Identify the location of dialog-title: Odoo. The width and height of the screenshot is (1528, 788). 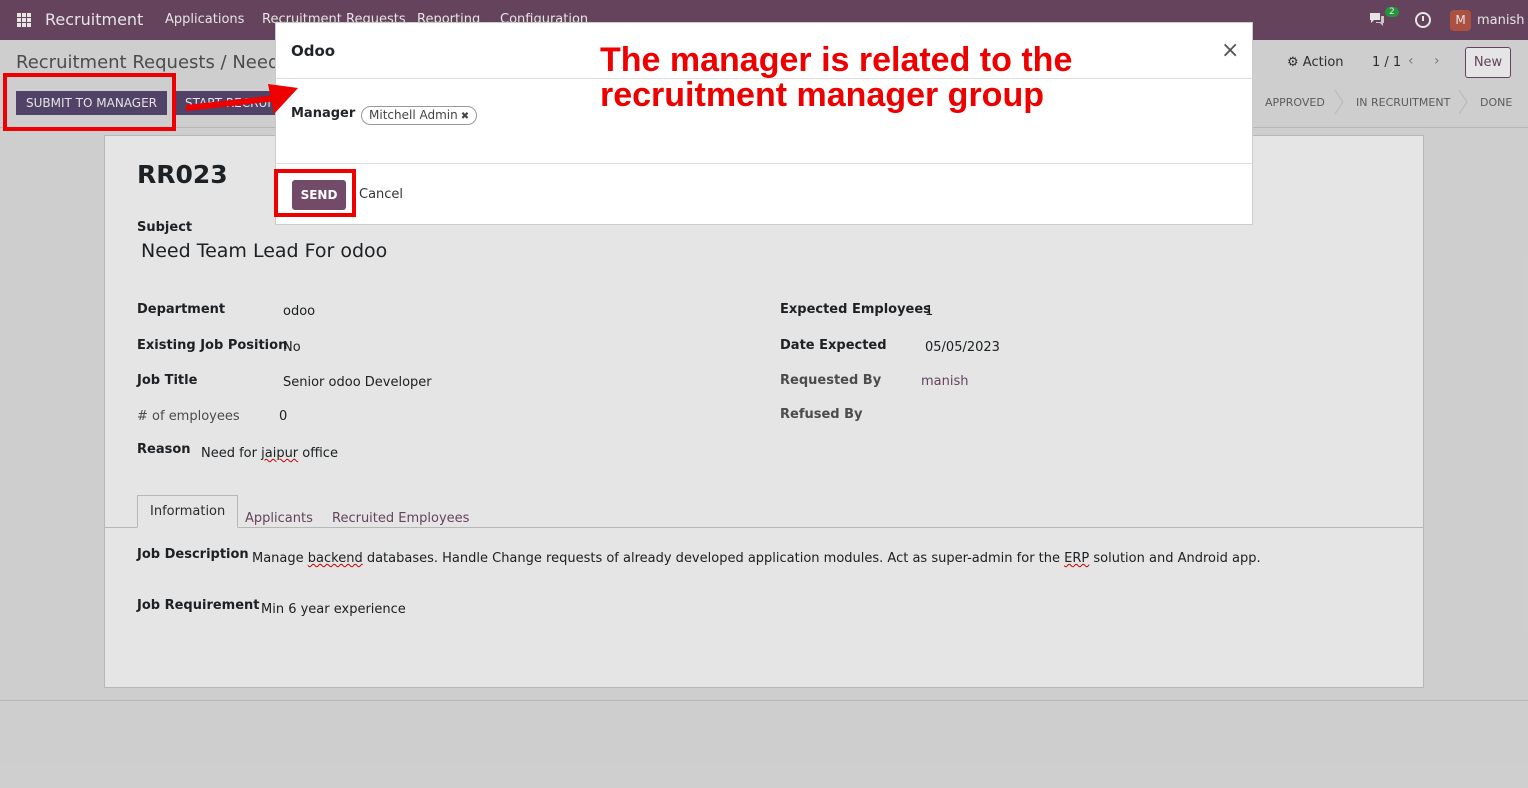
(313, 51).